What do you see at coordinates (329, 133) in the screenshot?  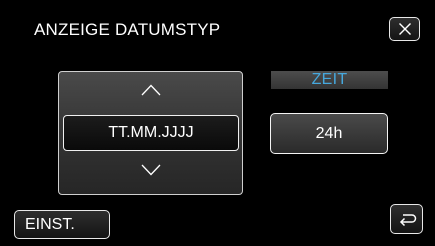 I see `time-format-button: 24h` at bounding box center [329, 133].